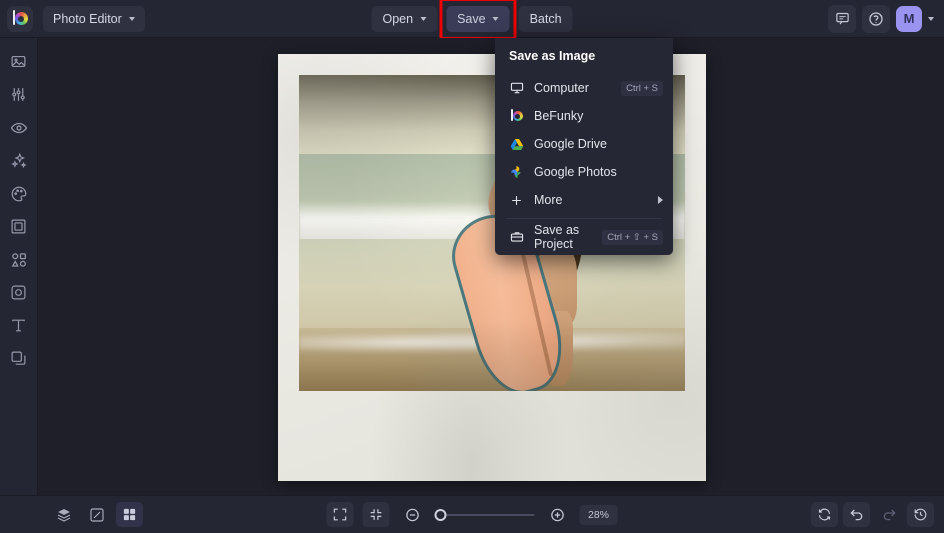  What do you see at coordinates (19, 325) in the screenshot?
I see `sidebar-item-text` at bounding box center [19, 325].